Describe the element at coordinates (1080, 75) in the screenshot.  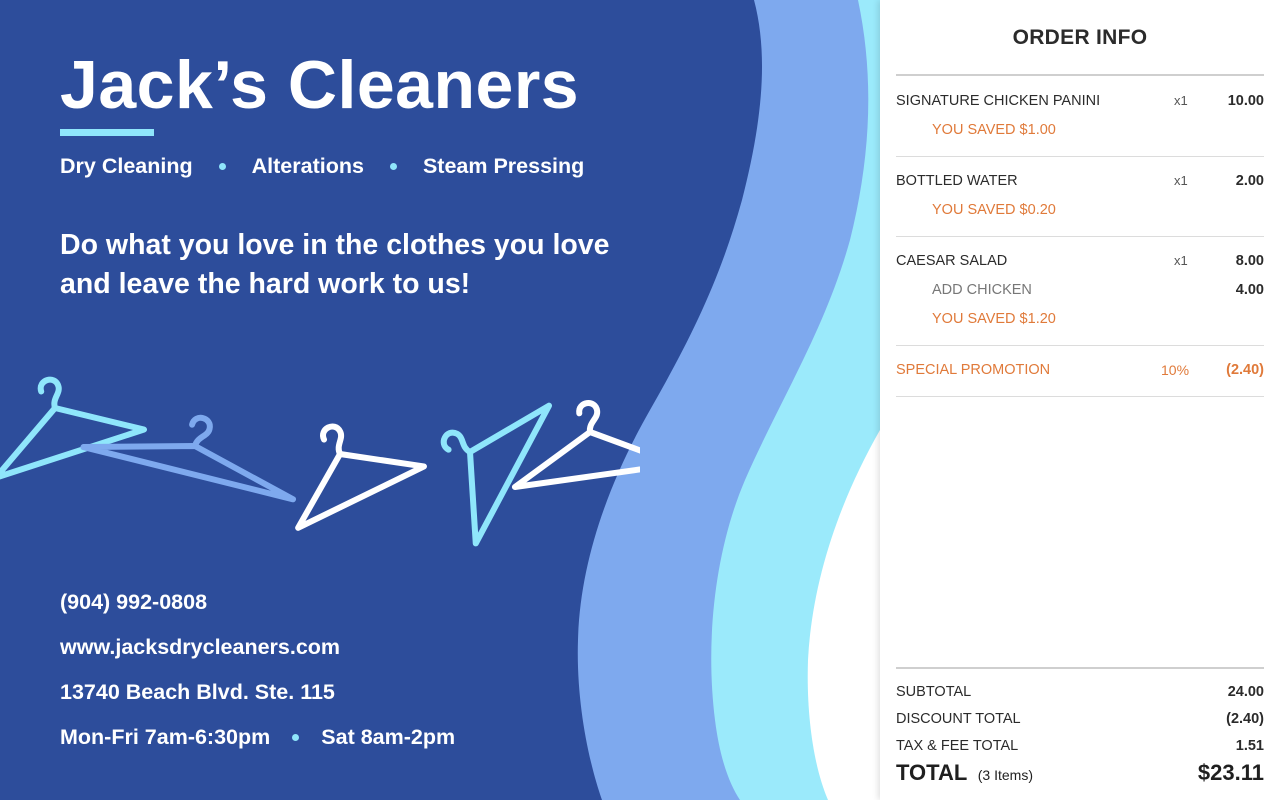
I see `header-divider` at that location.